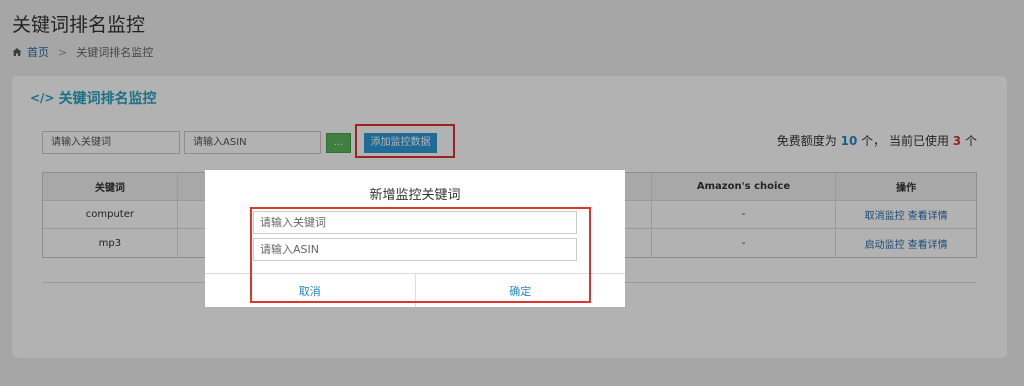  What do you see at coordinates (415, 195) in the screenshot?
I see `modal-title: 新增监控关键词` at bounding box center [415, 195].